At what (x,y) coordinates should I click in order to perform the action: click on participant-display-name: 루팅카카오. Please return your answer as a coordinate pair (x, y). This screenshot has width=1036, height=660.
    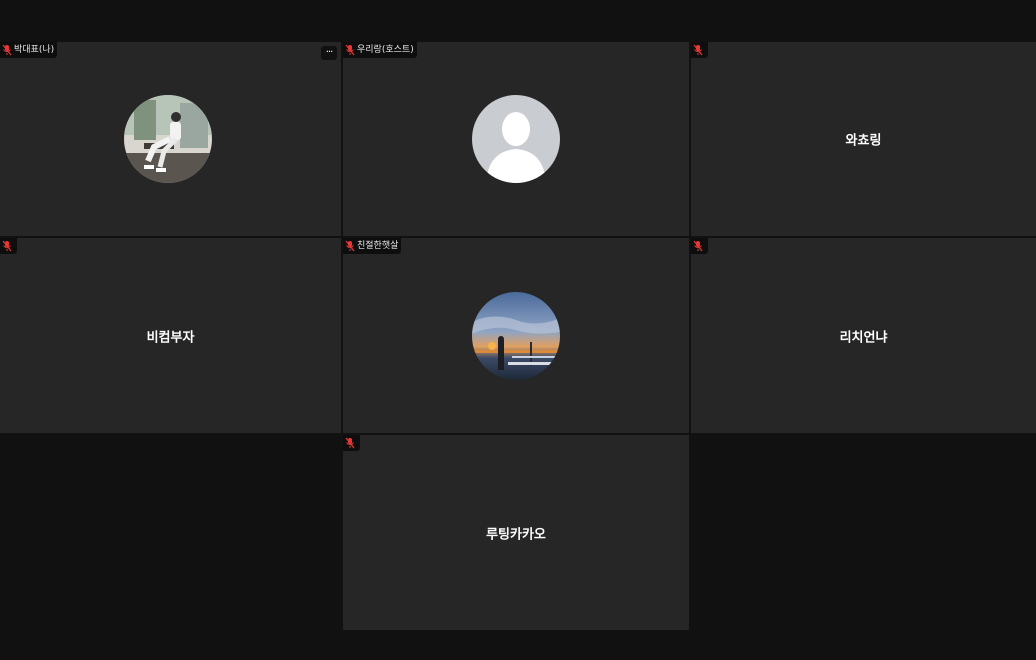
    Looking at the image, I should click on (516, 534).